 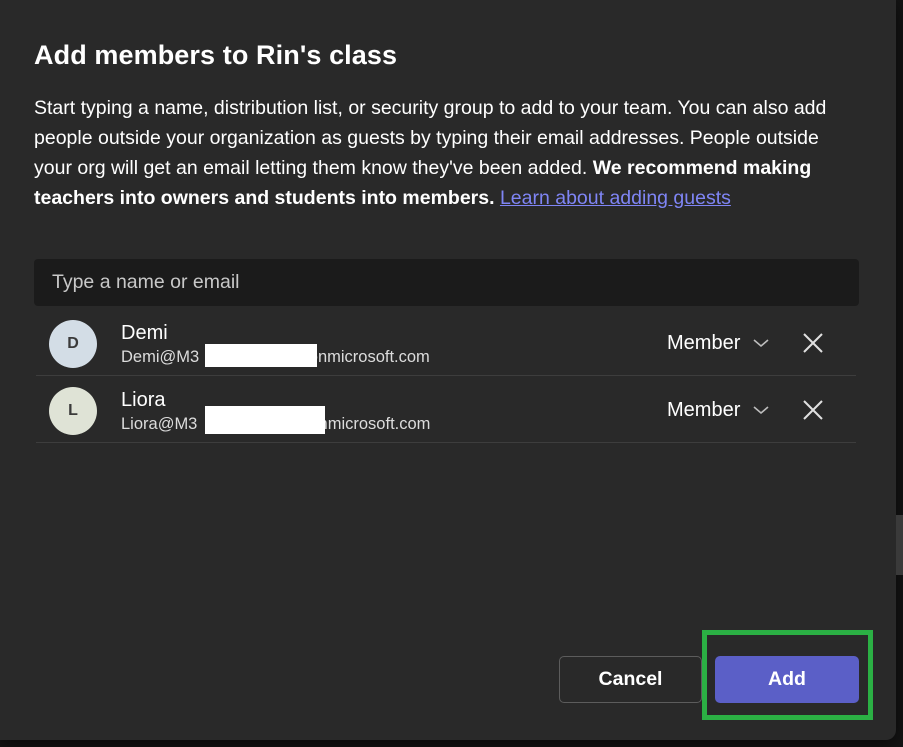 What do you see at coordinates (73, 344) in the screenshot?
I see `avatar: D` at bounding box center [73, 344].